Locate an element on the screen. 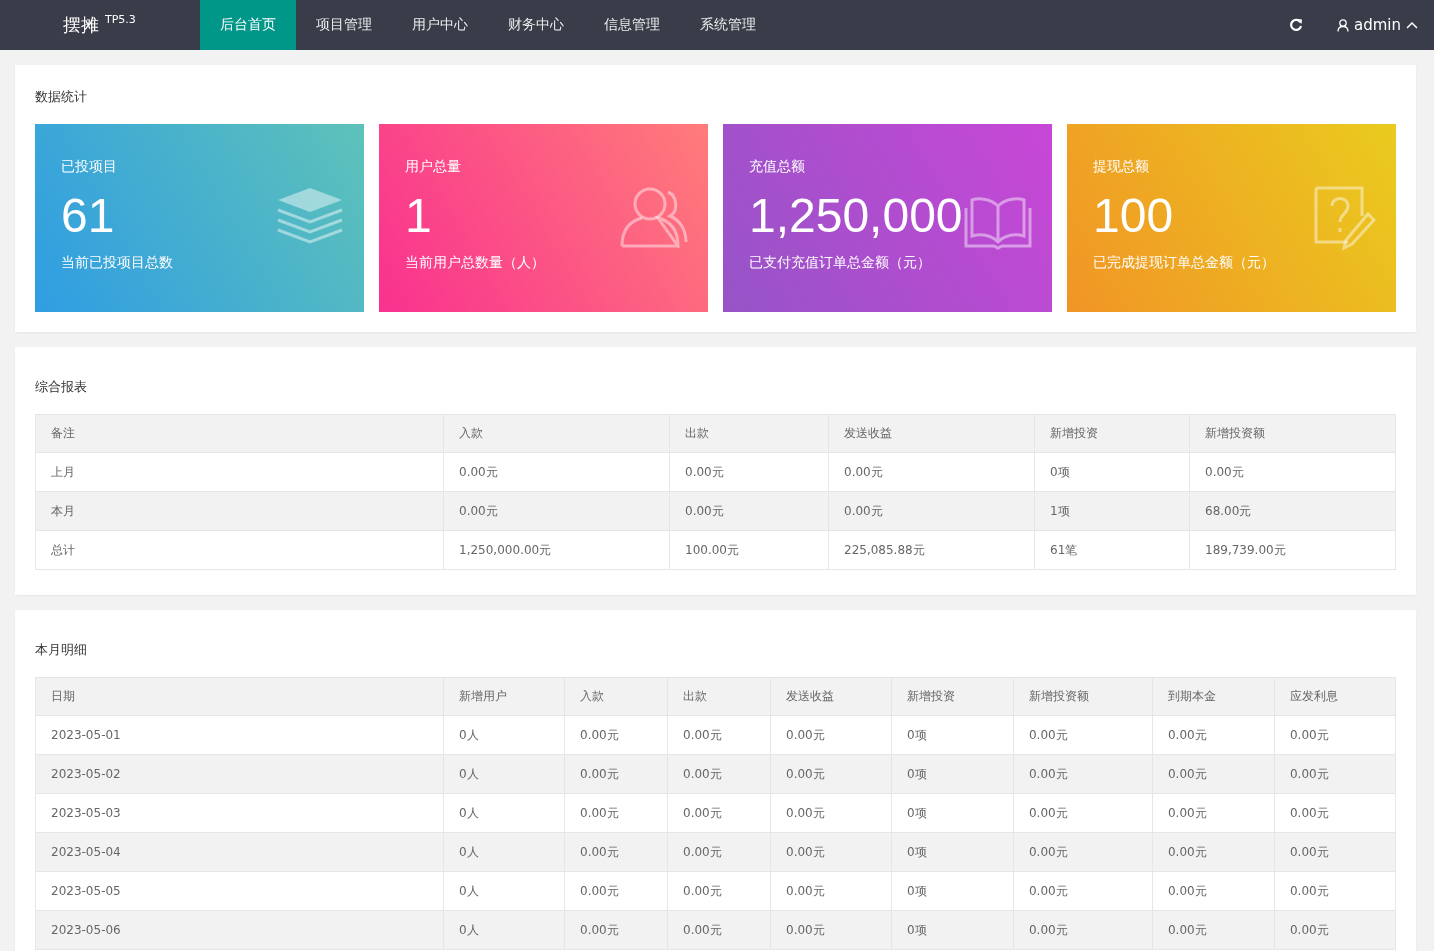 The width and height of the screenshot is (1434, 951). stat-value: 100 is located at coordinates (1133, 216).